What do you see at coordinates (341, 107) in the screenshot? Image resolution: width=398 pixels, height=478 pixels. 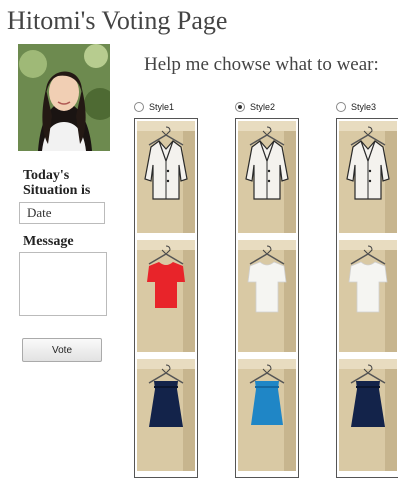 I see `style3-radio` at bounding box center [341, 107].